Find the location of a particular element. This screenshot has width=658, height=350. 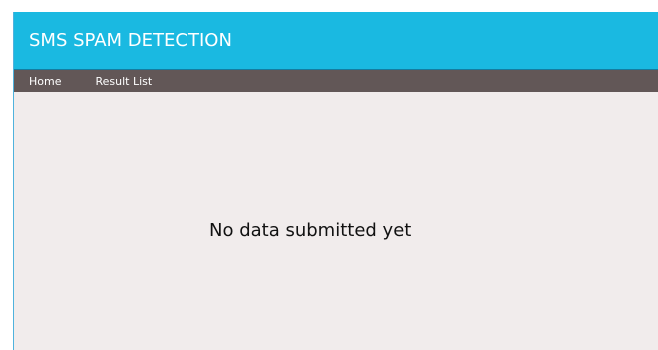

app-title: SMS SPAM DETECTION is located at coordinates (130, 40).